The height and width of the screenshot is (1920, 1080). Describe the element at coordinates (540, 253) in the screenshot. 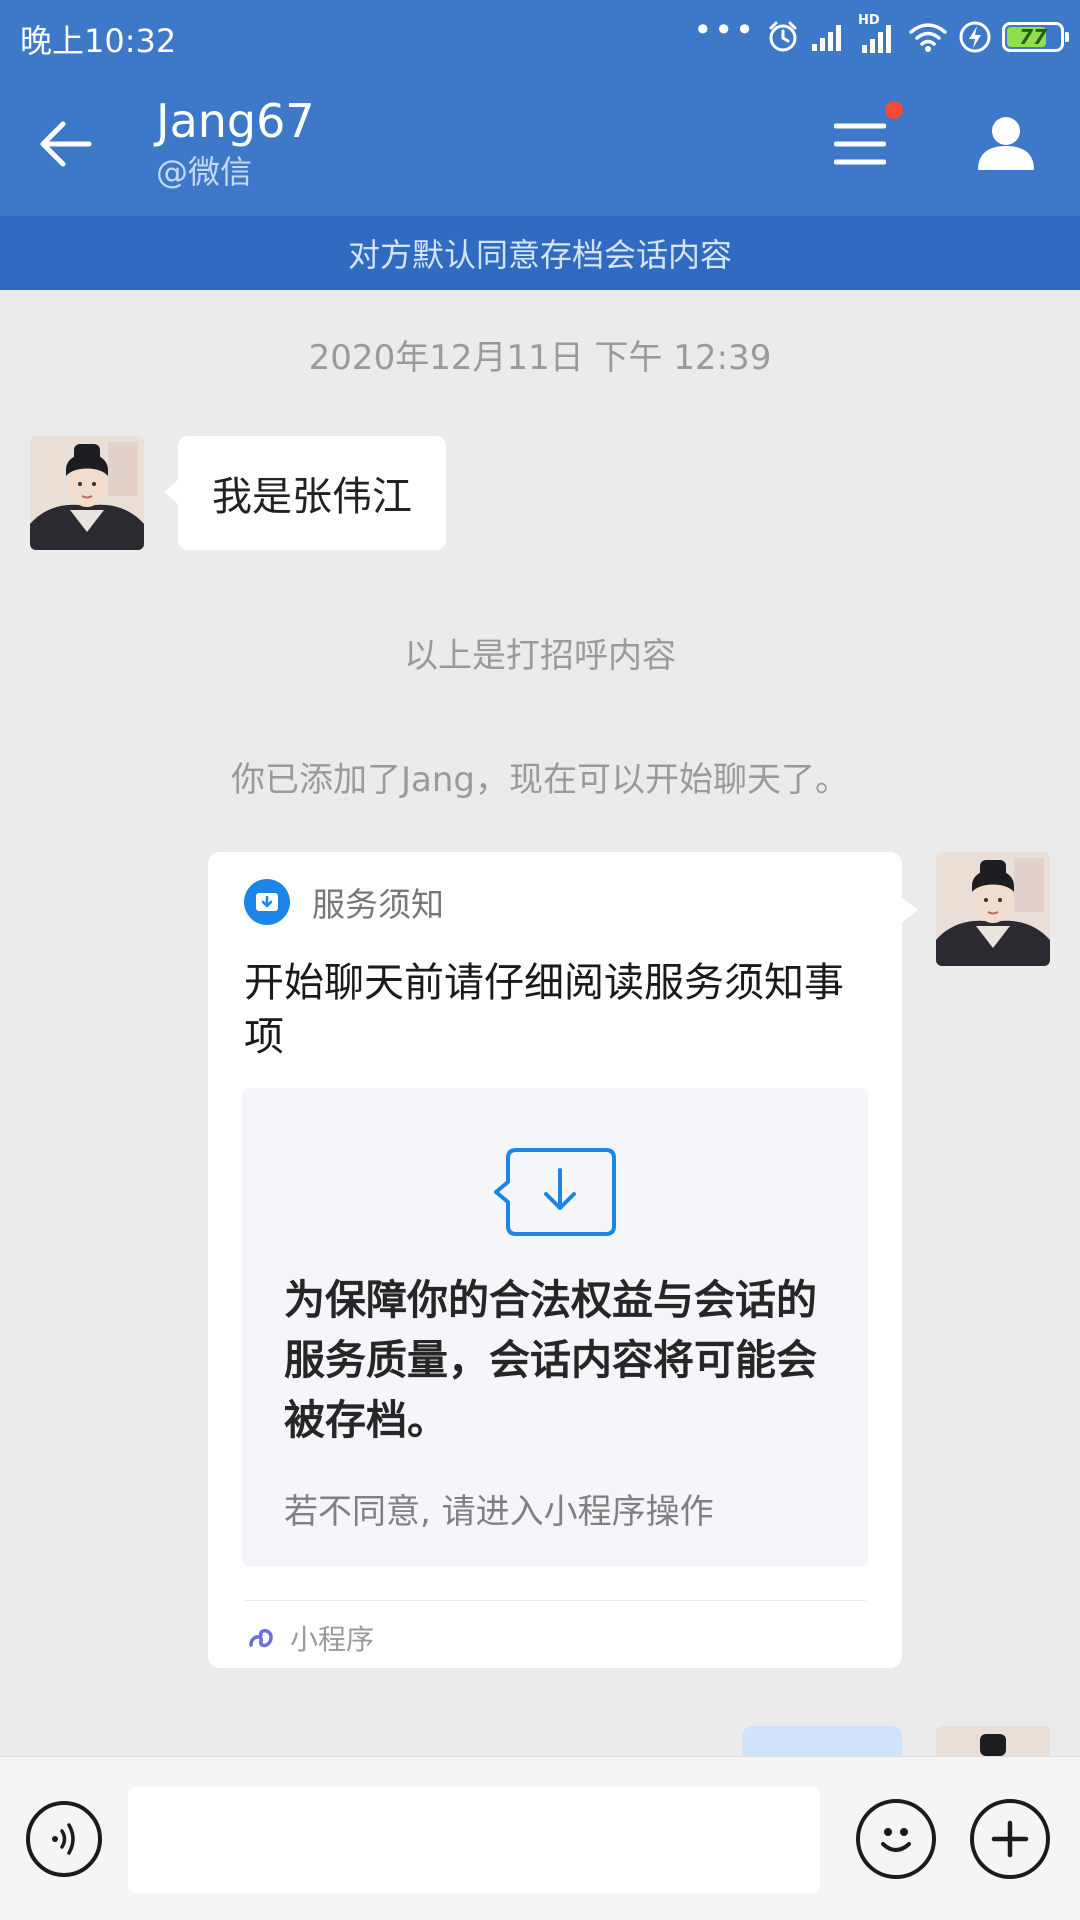

I see `archive-notice-banner: 对方默认同意存档会话内容` at that location.